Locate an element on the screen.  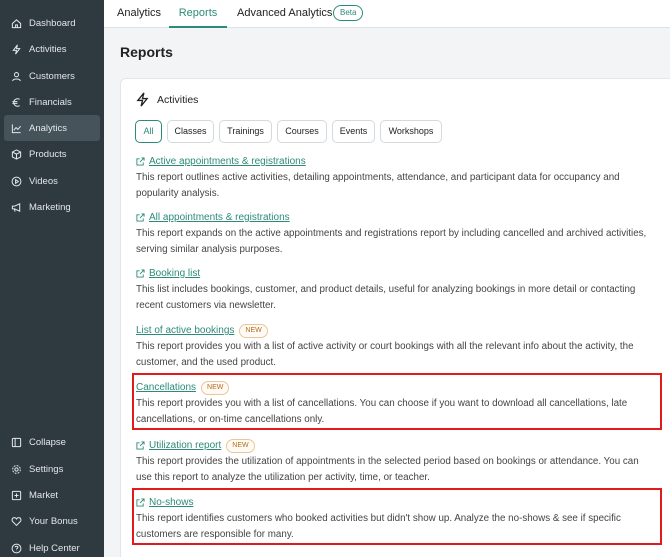
sidebar-item-analytics: Analytics is located at coordinates (52, 128).